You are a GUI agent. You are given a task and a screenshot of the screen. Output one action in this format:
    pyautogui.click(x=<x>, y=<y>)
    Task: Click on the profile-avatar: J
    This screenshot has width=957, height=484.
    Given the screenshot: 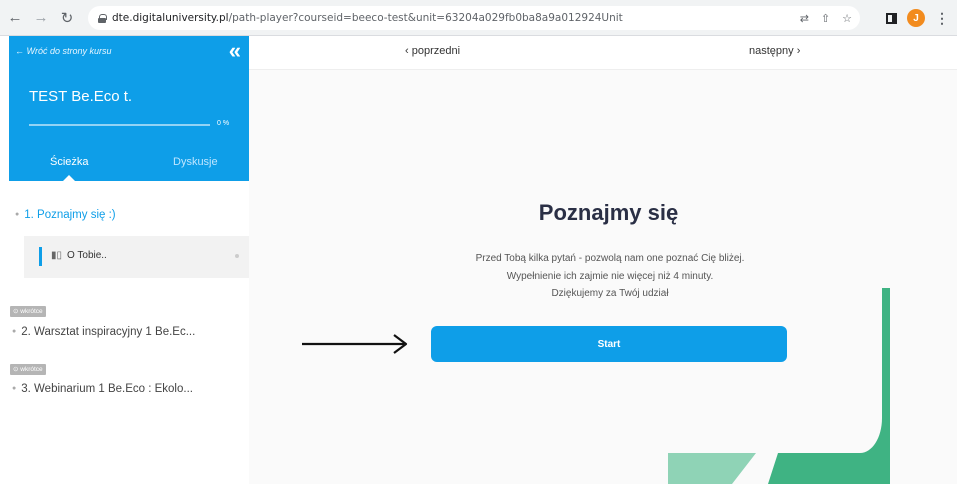 What is the action you would take?
    pyautogui.click(x=916, y=18)
    